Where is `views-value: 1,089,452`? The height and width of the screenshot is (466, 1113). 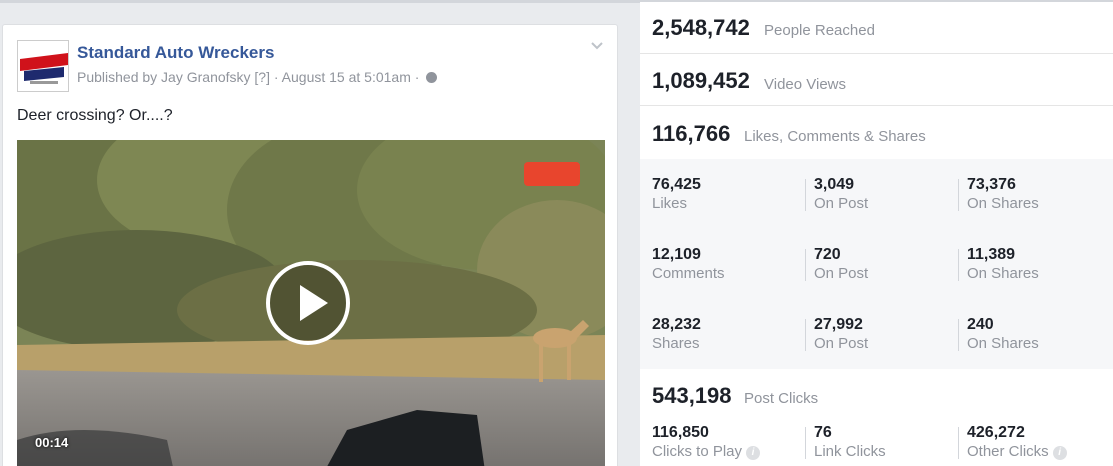
views-value: 1,089,452 is located at coordinates (701, 80).